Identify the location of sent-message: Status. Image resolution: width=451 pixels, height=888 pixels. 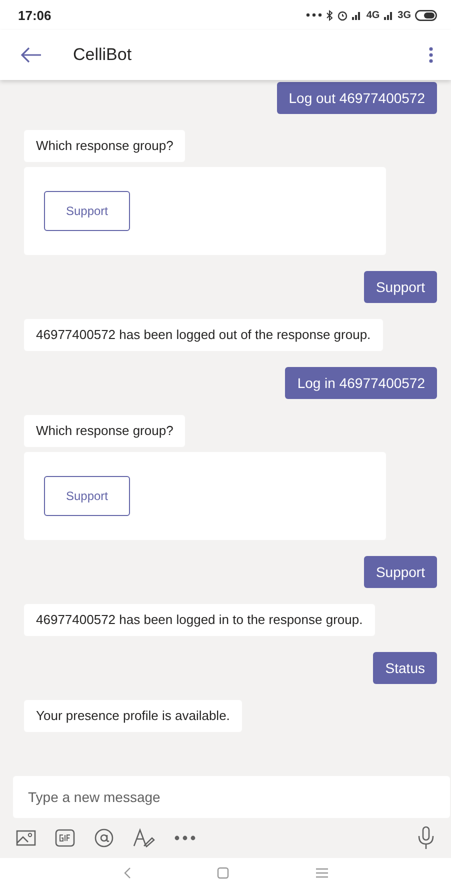
(405, 668).